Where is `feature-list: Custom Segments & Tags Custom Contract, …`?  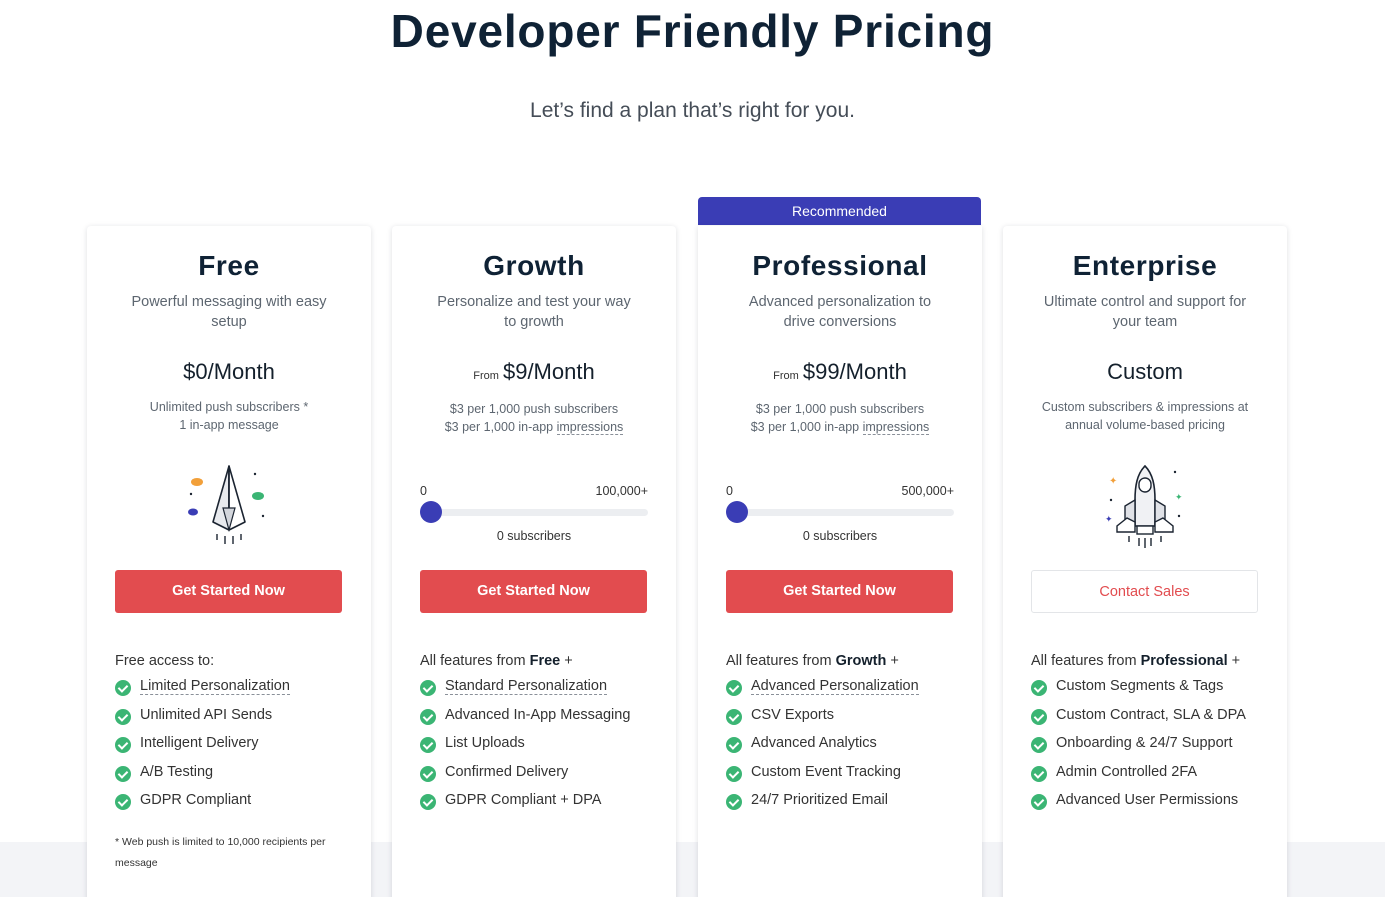
feature-list: Custom Segments & Tags Custom Contract, … is located at coordinates (1138, 749).